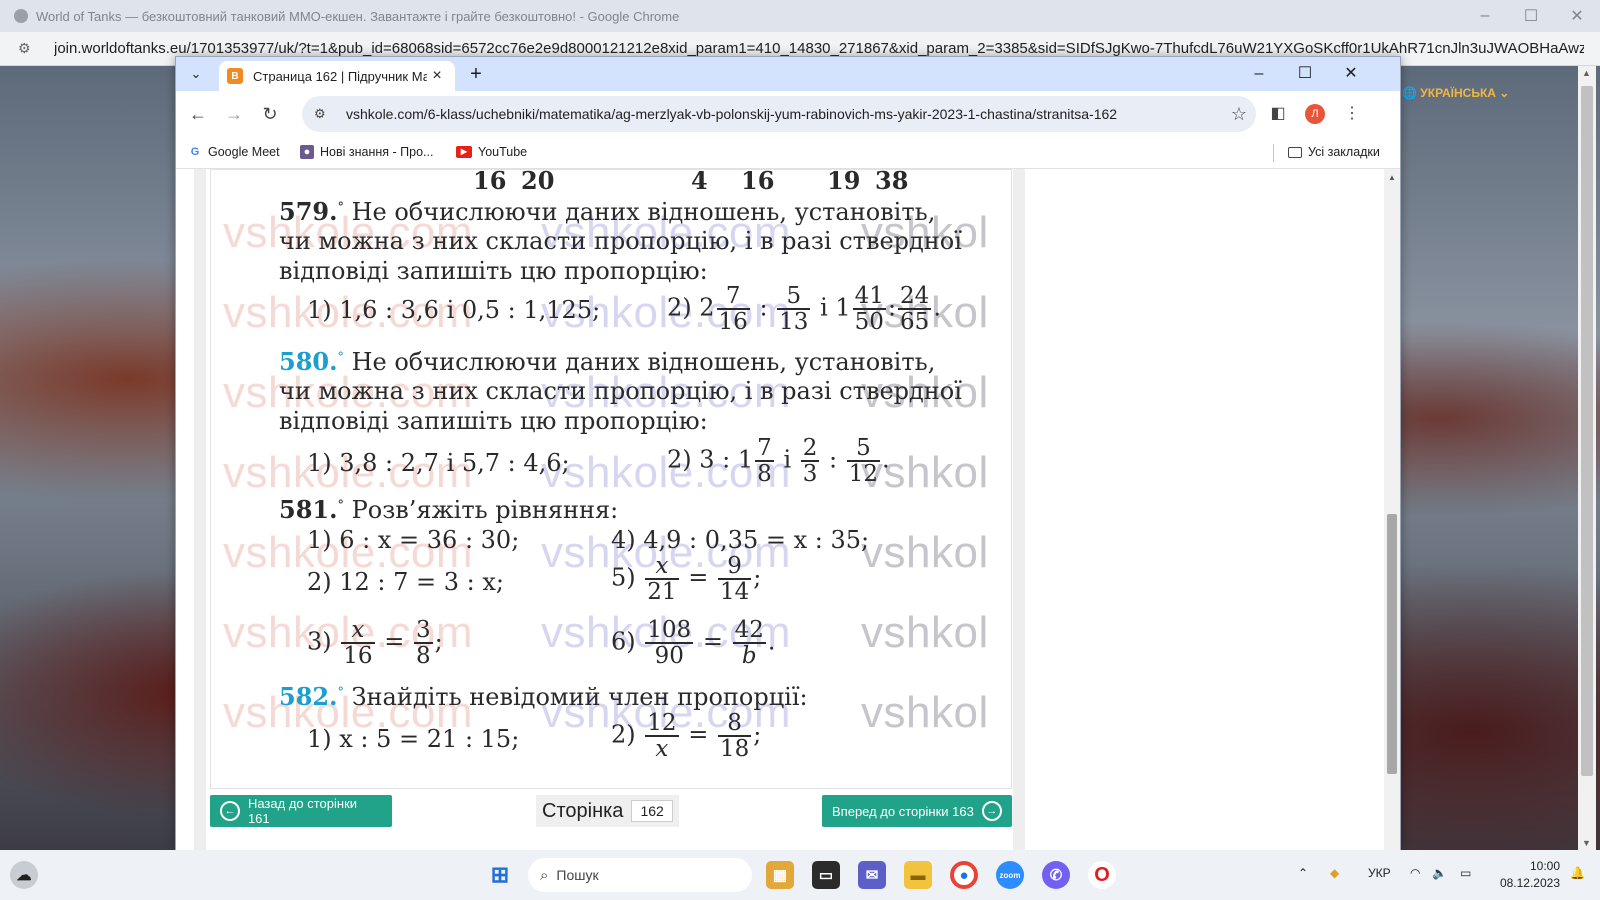 The height and width of the screenshot is (900, 1600). Describe the element at coordinates (915, 322) in the screenshot. I see `denominator: 65` at that location.